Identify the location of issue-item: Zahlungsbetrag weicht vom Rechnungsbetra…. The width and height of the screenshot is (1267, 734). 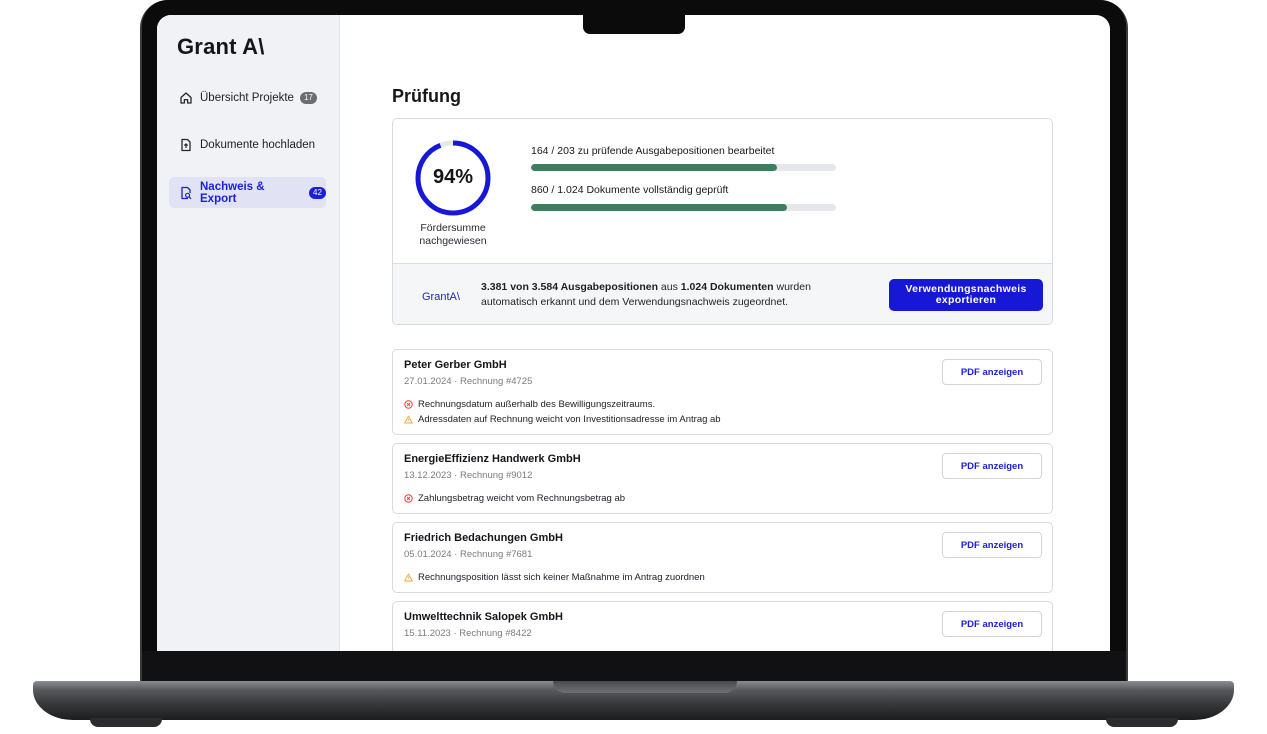
(514, 498).